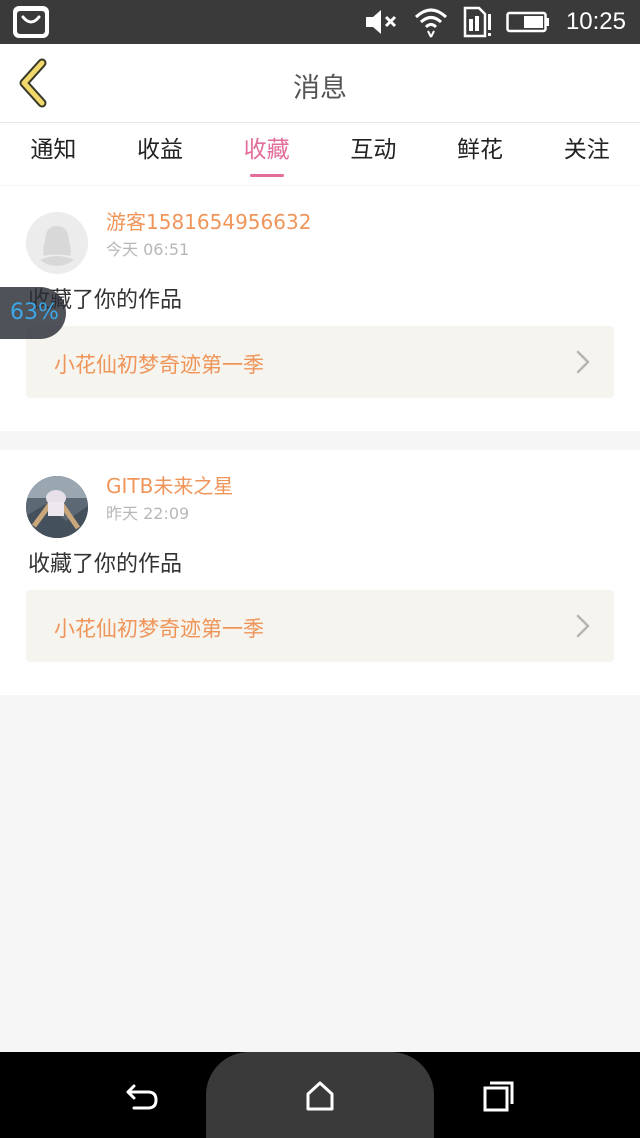  What do you see at coordinates (208, 220) in the screenshot?
I see `username: 游客1581654956632` at bounding box center [208, 220].